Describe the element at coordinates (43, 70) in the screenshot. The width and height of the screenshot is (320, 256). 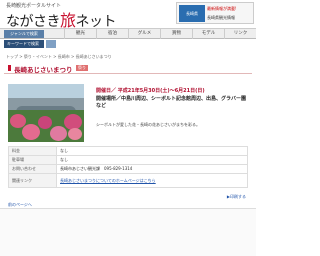
I see `page-title: 長崎あじさいまつり` at that location.